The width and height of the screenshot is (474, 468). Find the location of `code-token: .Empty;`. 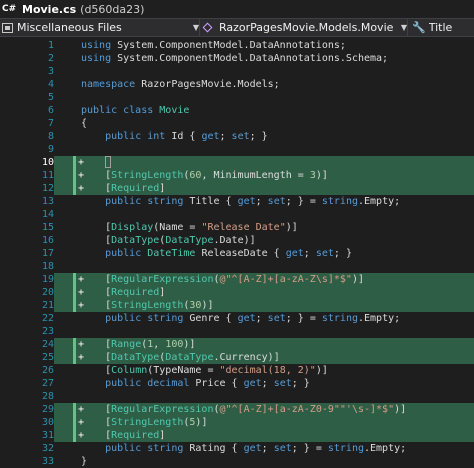

code-token: .Empty; is located at coordinates (385, 448).